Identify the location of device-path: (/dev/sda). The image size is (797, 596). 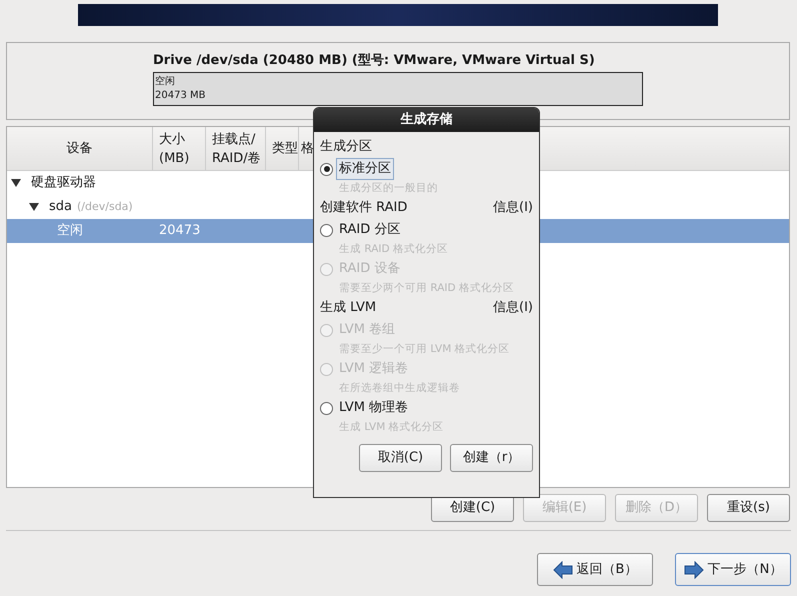
(105, 206).